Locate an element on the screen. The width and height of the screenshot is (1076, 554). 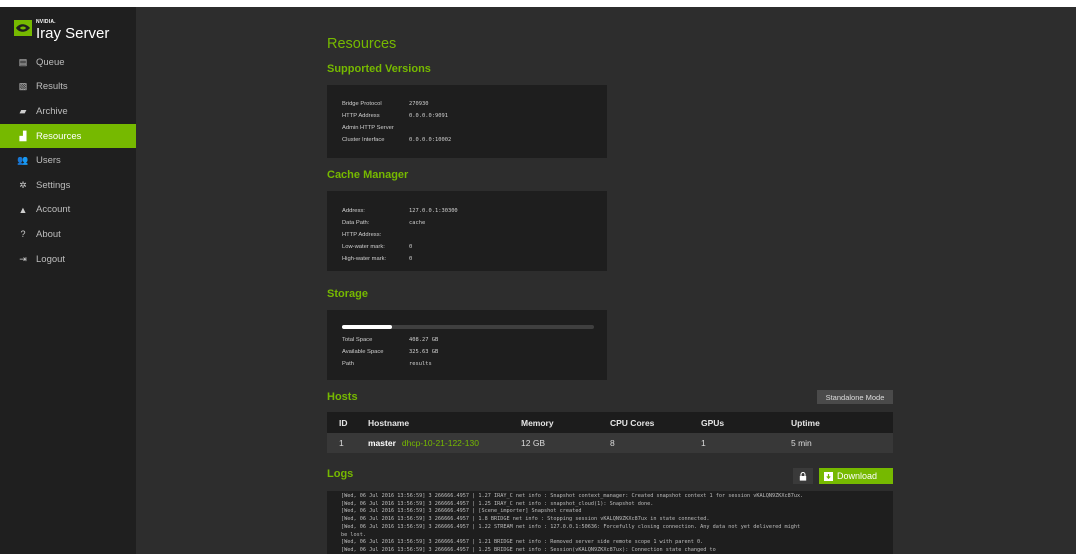
nvidia-logo-icon is located at coordinates (23, 28).